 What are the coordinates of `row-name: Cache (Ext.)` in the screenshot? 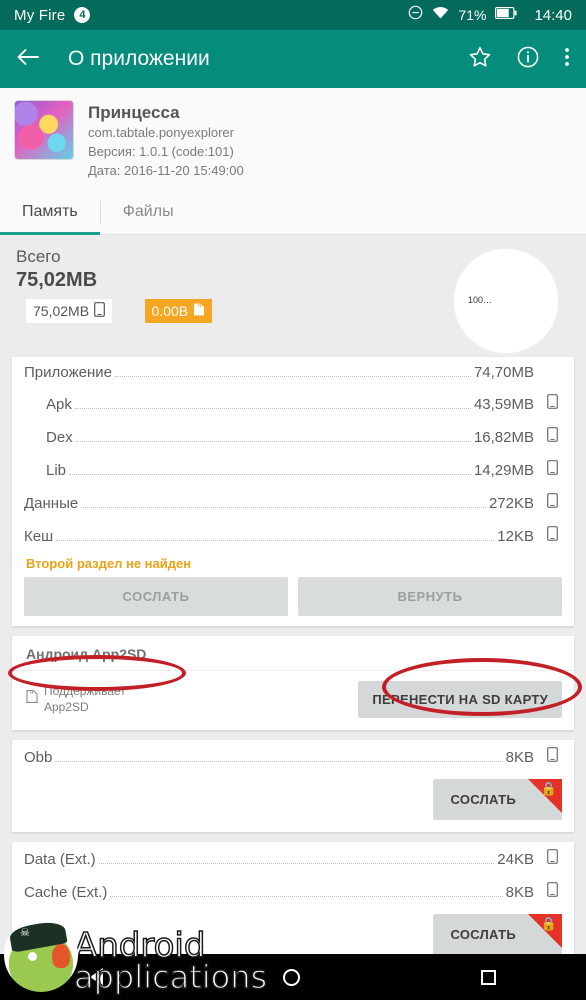 It's located at (66, 892).